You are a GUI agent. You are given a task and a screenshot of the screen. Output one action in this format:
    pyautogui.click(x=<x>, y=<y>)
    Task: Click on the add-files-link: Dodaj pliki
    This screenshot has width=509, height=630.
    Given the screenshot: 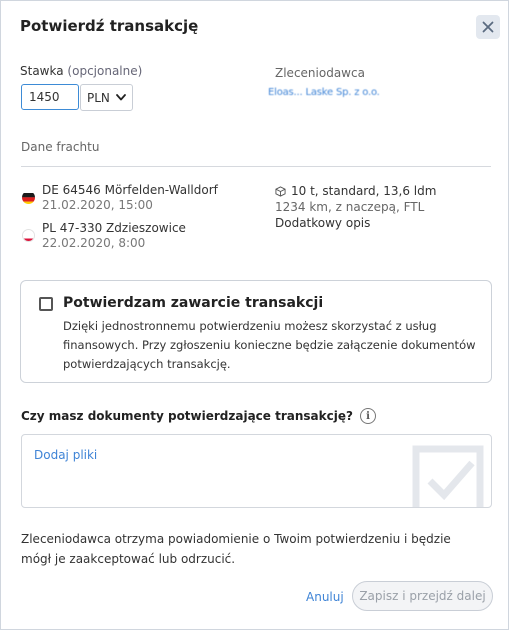 What is the action you would take?
    pyautogui.click(x=65, y=455)
    